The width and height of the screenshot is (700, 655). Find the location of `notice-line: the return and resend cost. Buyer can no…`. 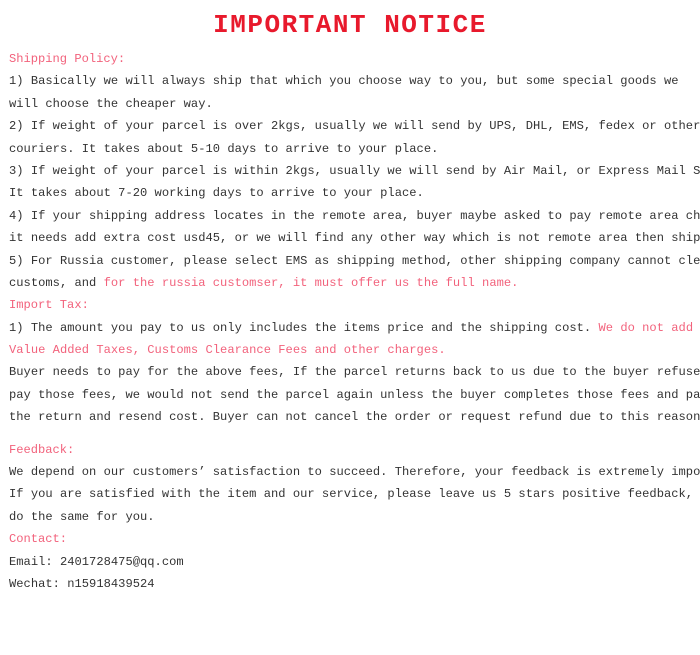

notice-line: the return and resend cost. Buyer can no… is located at coordinates (354, 417).